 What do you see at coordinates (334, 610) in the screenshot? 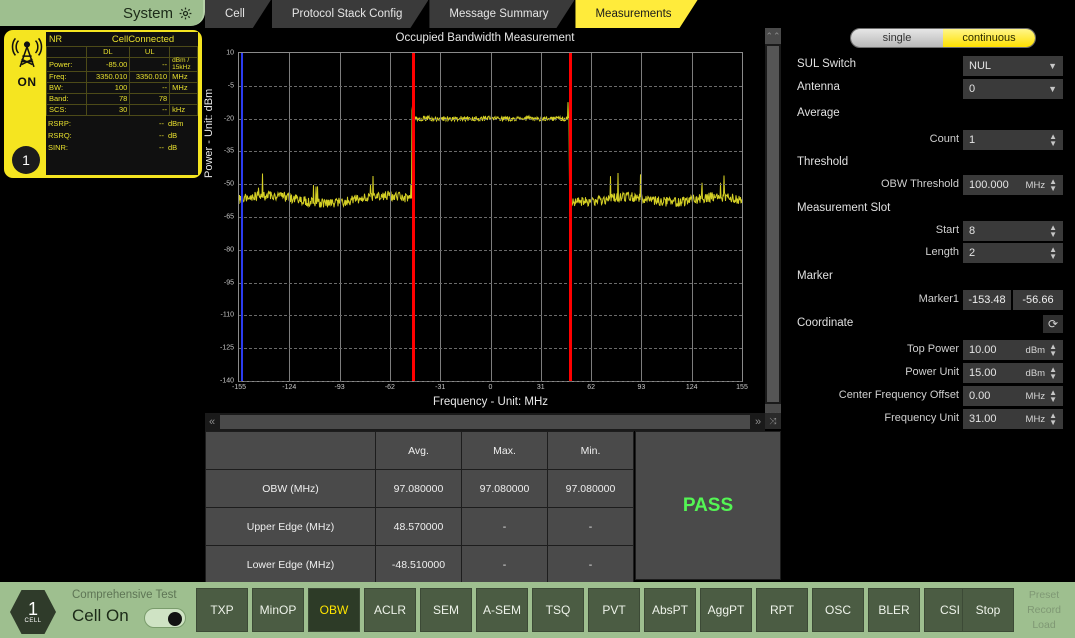
I see `test-button-obw: OBW` at bounding box center [334, 610].